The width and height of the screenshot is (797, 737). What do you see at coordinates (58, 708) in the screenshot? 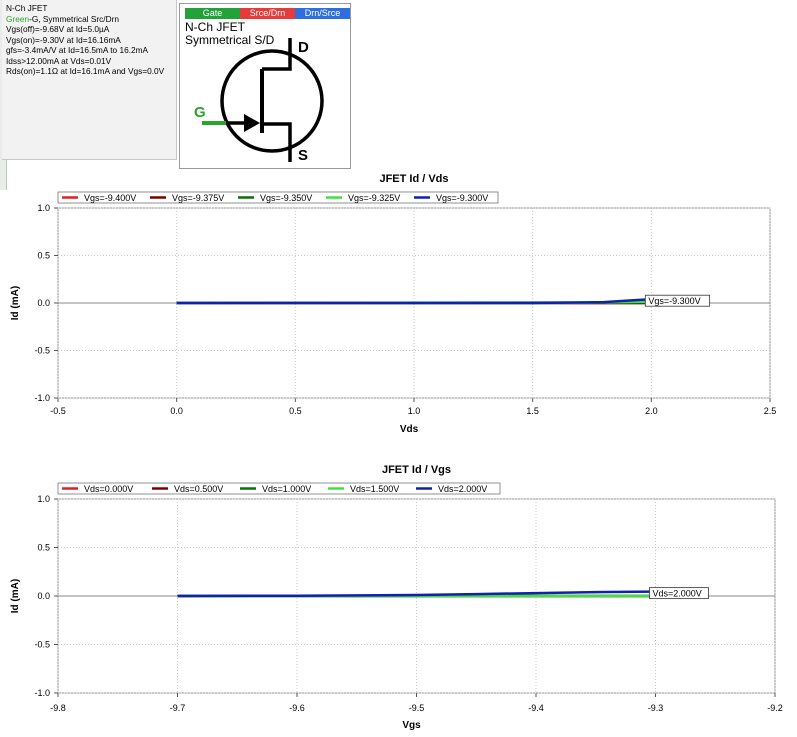
I see `x-tick-label: -9.8` at bounding box center [58, 708].